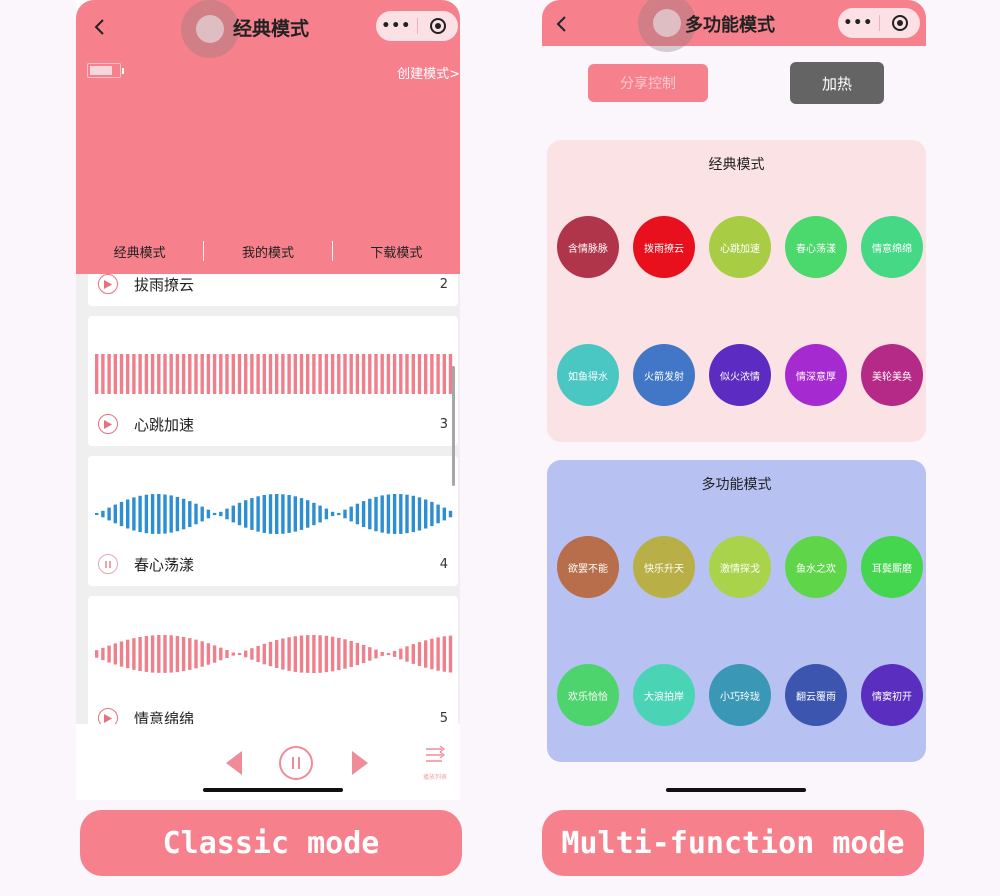 The width and height of the screenshot is (1000, 896). I want to click on mode-circle-button: 欲罢不能, so click(588, 567).